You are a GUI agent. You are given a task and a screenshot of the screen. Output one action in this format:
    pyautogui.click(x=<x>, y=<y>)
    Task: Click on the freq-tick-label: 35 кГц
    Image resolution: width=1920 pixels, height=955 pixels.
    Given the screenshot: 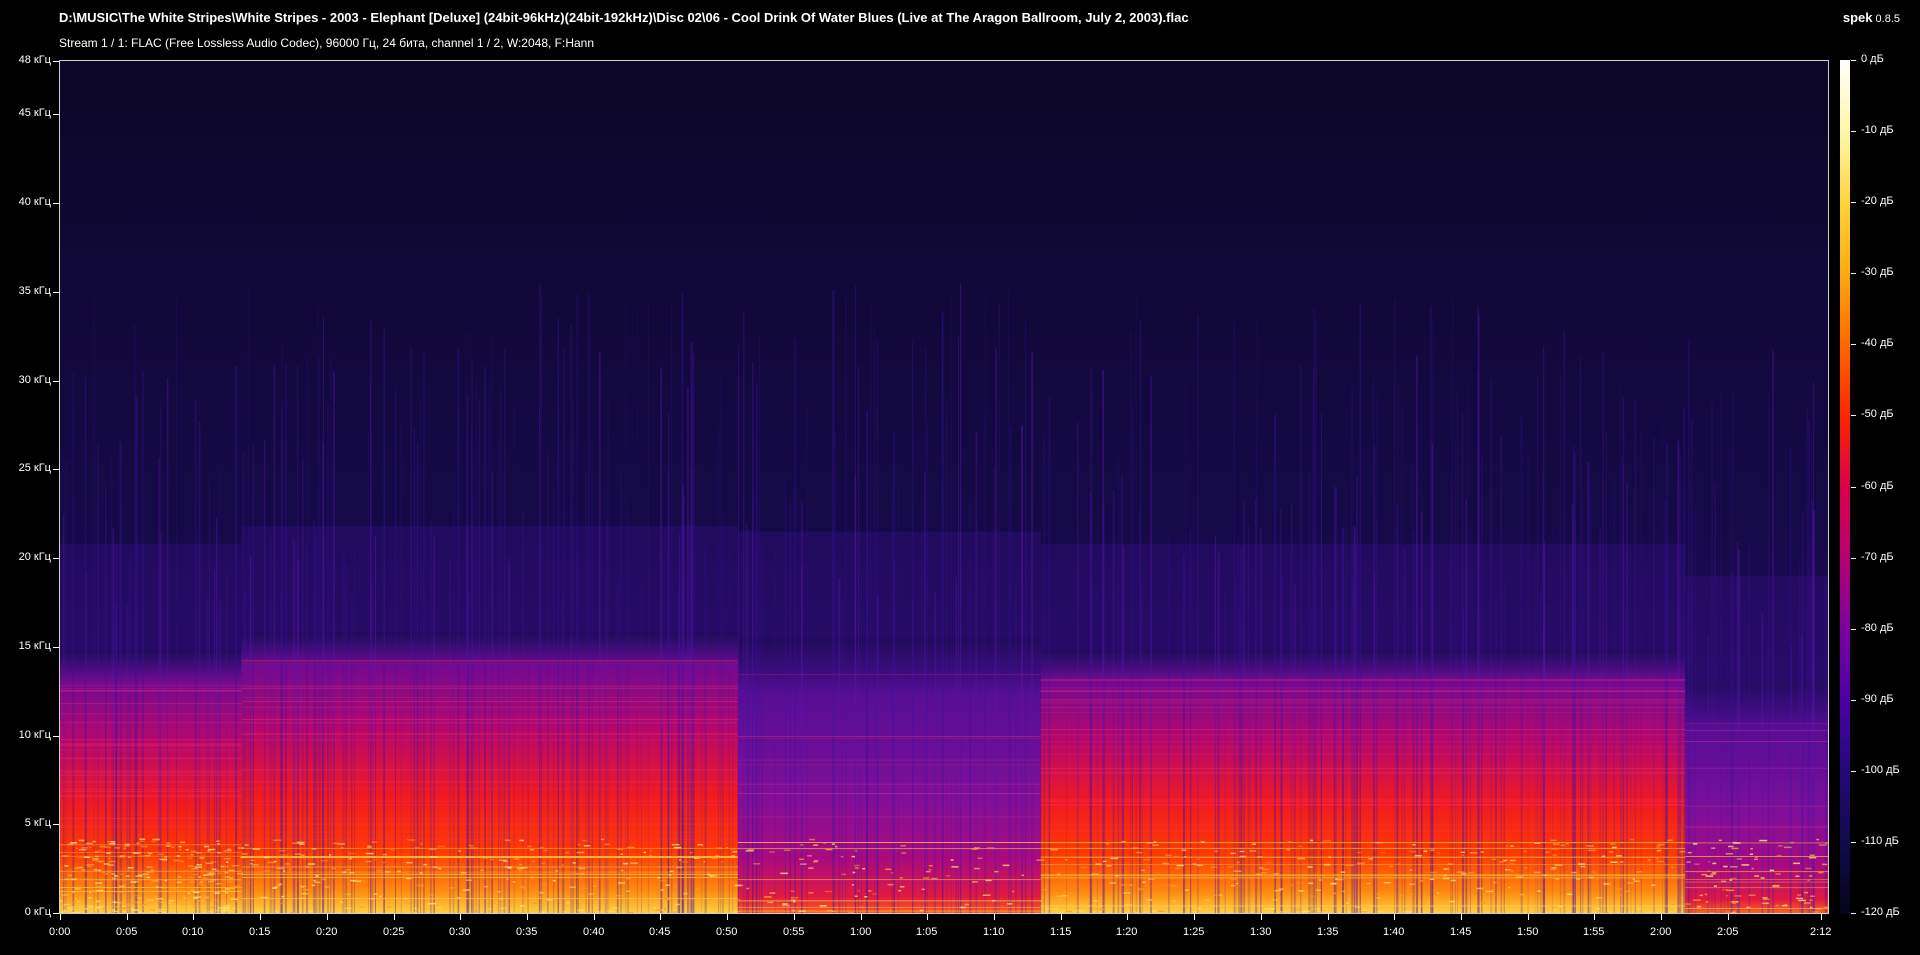 What is the action you would take?
    pyautogui.click(x=34, y=291)
    